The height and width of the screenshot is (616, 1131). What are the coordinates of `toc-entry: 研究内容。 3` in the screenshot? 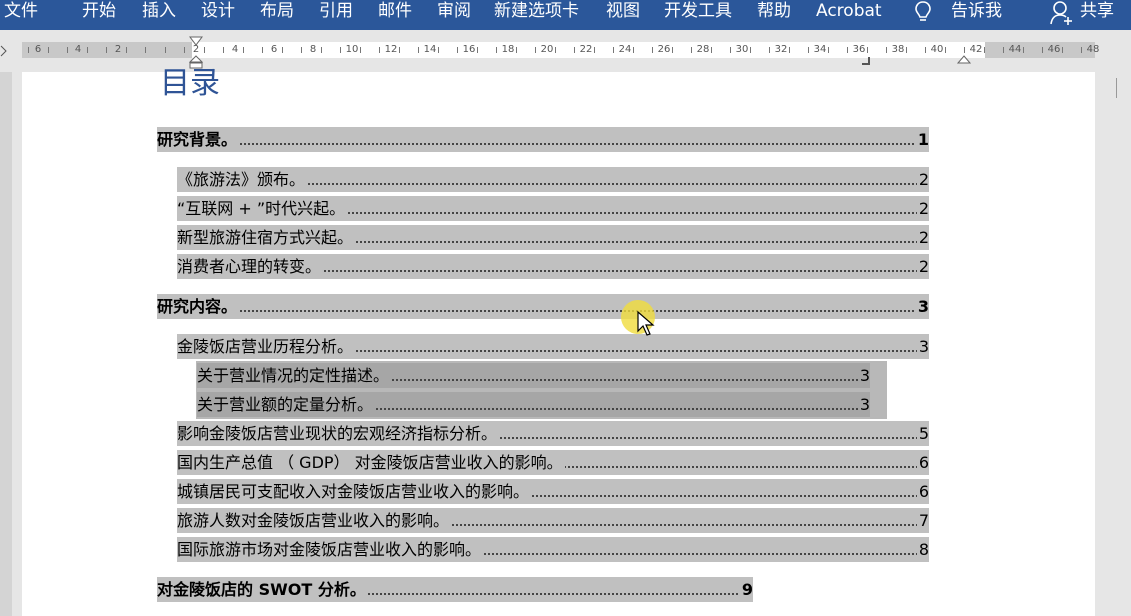 It's located at (543, 306).